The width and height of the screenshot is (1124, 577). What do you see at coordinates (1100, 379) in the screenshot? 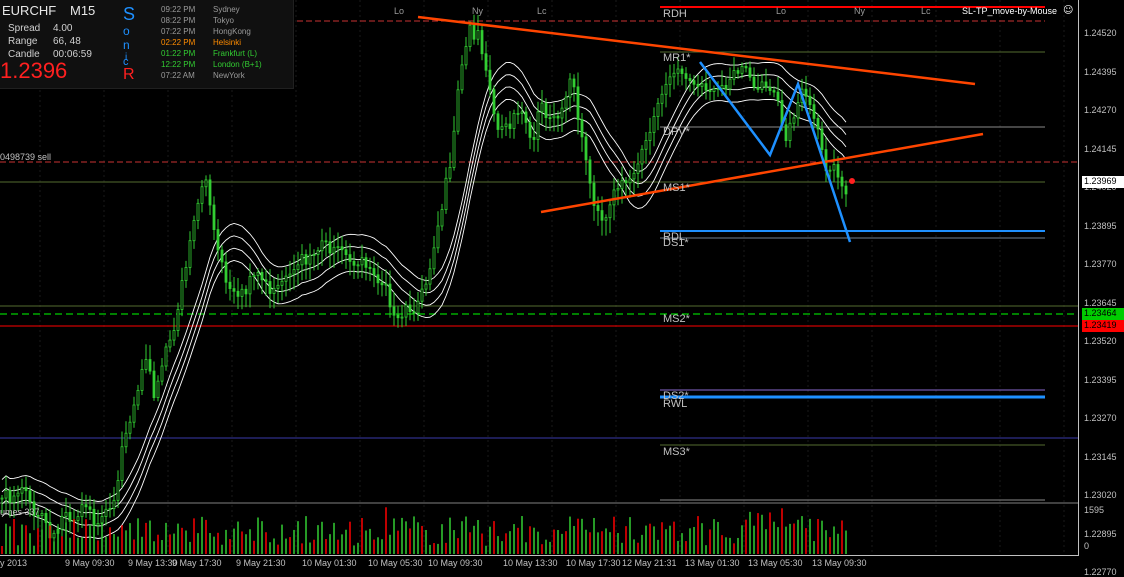
I see `price-tick: 1.23395` at bounding box center [1100, 379].